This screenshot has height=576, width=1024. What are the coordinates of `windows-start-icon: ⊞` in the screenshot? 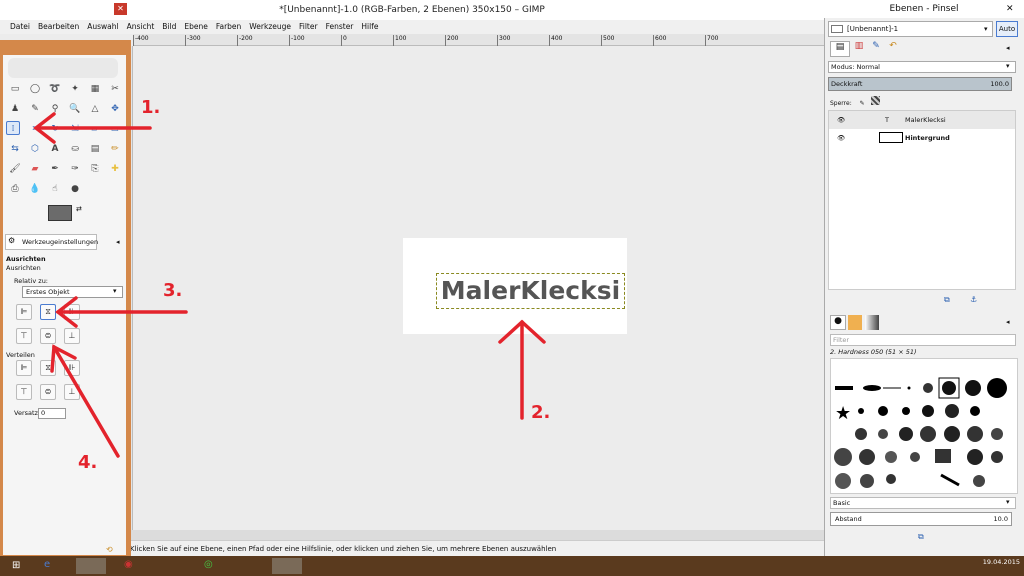 It's located at (16, 565).